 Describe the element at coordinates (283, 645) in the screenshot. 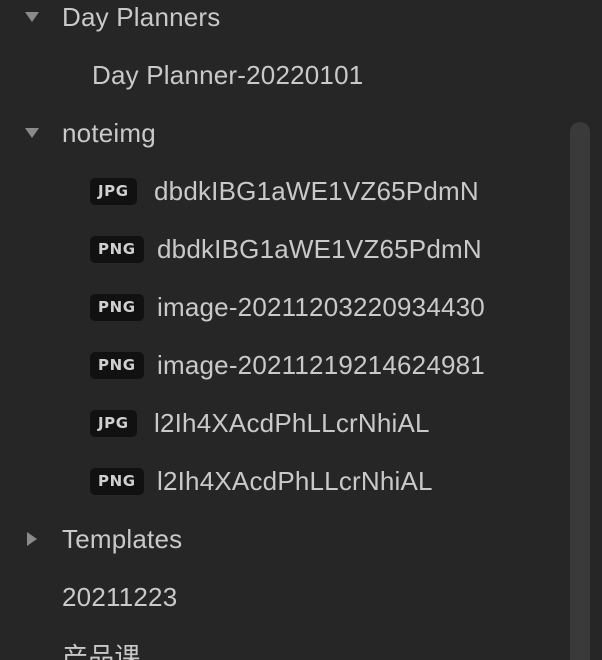

I see `file-product-course: 产品课` at that location.